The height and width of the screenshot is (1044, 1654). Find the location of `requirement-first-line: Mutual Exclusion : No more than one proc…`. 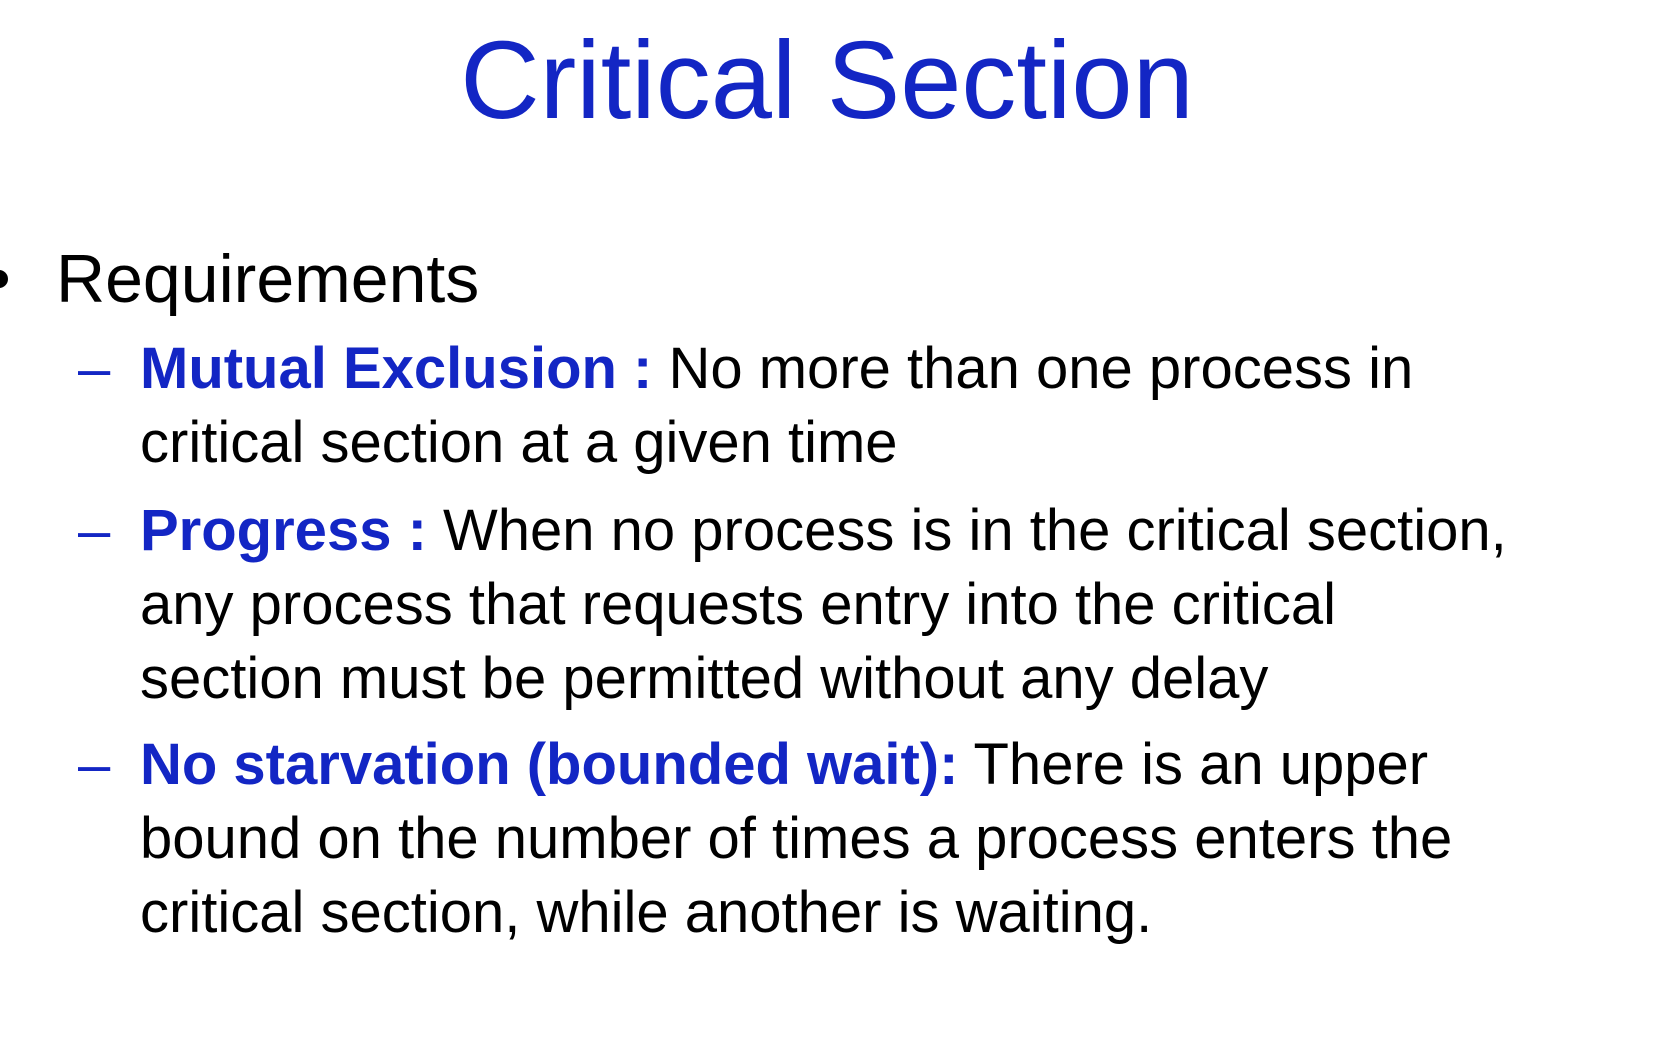

requirement-first-line: Mutual Exclusion : No more than one proc… is located at coordinates (897, 369).